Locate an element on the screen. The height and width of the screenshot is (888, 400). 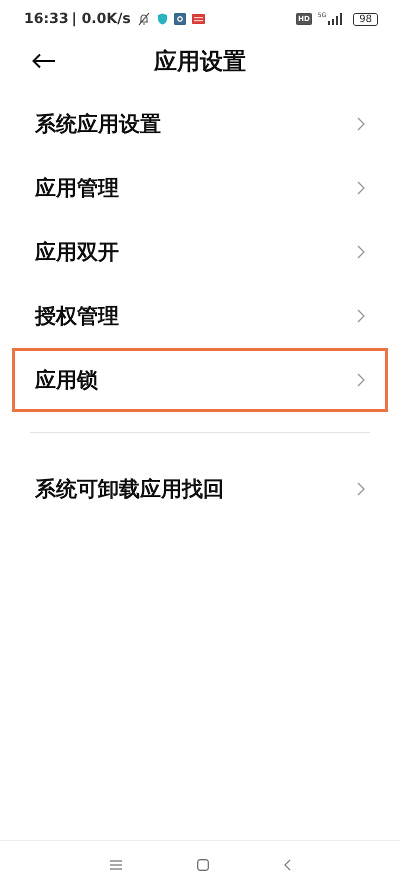
settings-item: 系统可卸载应用找回 is located at coordinates (200, 489).